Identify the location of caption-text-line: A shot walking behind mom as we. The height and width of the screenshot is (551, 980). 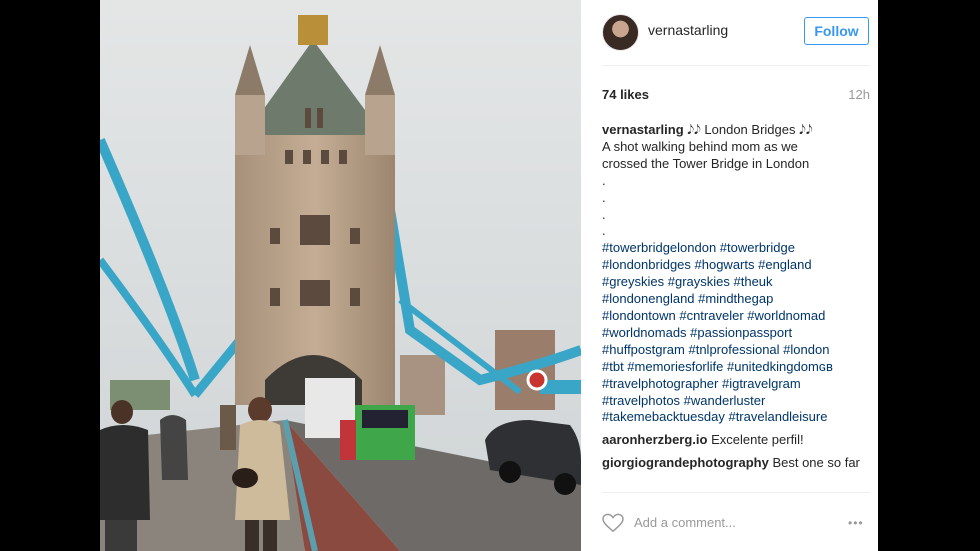
(700, 146).